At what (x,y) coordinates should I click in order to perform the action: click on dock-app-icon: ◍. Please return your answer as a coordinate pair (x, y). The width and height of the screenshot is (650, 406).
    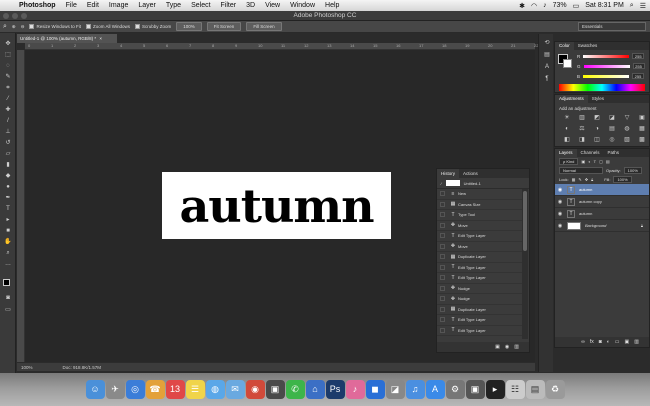
    Looking at the image, I should click on (215, 389).